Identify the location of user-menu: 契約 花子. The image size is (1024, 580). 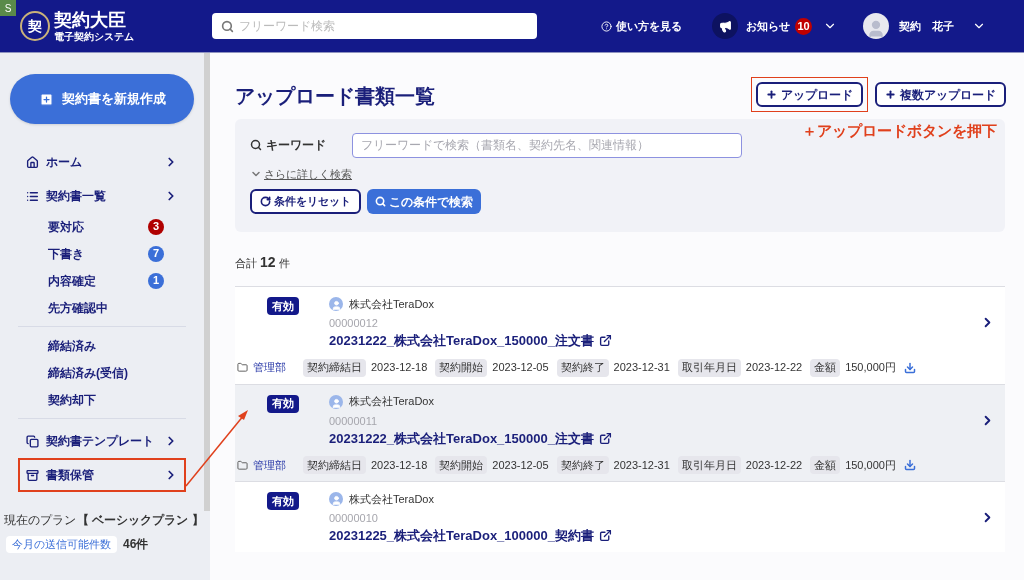
(942, 26).